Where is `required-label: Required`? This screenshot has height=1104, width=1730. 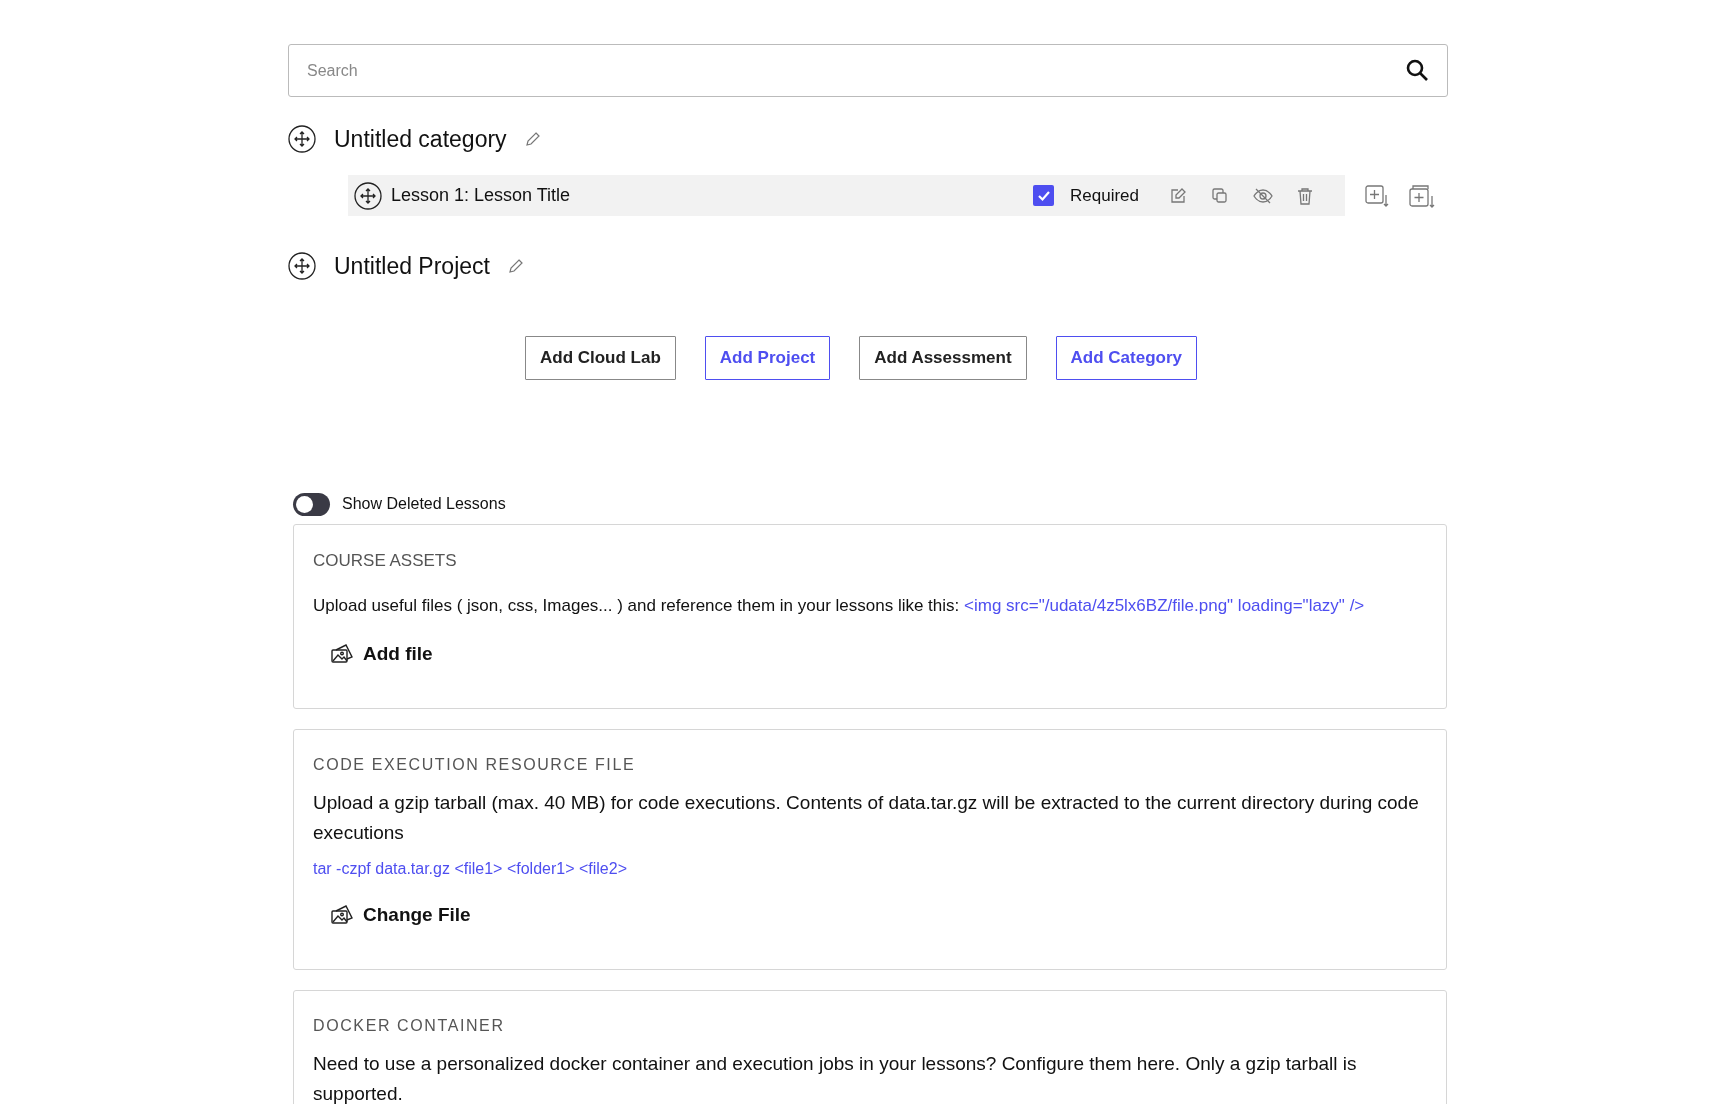
required-label: Required is located at coordinates (1104, 195).